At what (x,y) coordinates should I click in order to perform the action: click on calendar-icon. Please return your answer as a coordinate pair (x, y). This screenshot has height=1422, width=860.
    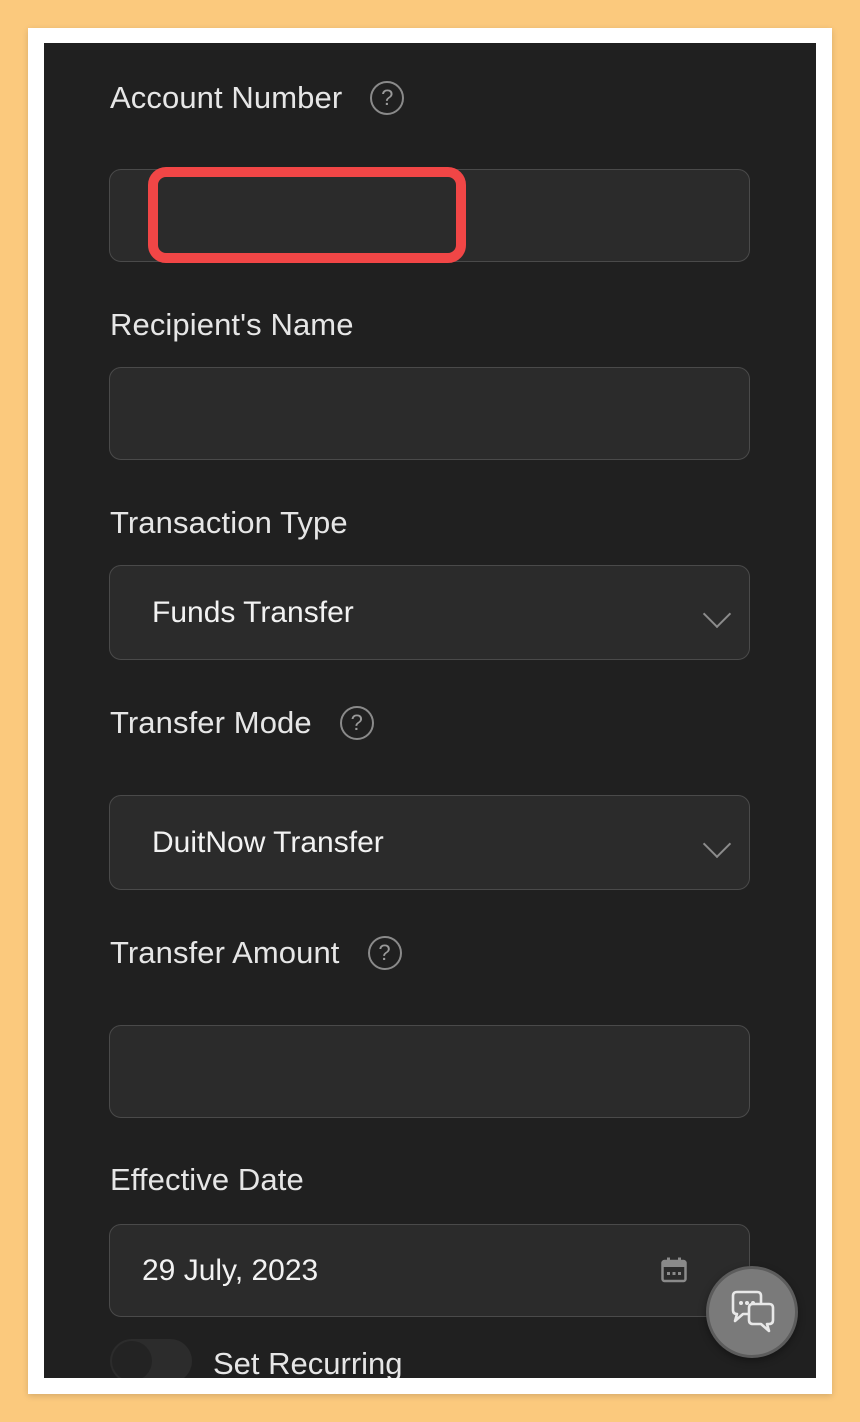
    Looking at the image, I should click on (674, 1270).